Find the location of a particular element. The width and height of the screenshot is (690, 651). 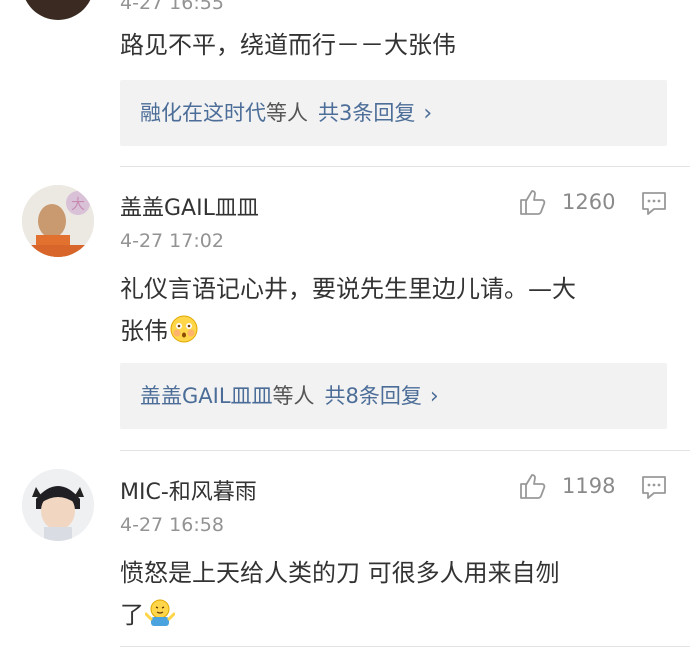

comment-text-line2-text: 了 is located at coordinates (132, 615).